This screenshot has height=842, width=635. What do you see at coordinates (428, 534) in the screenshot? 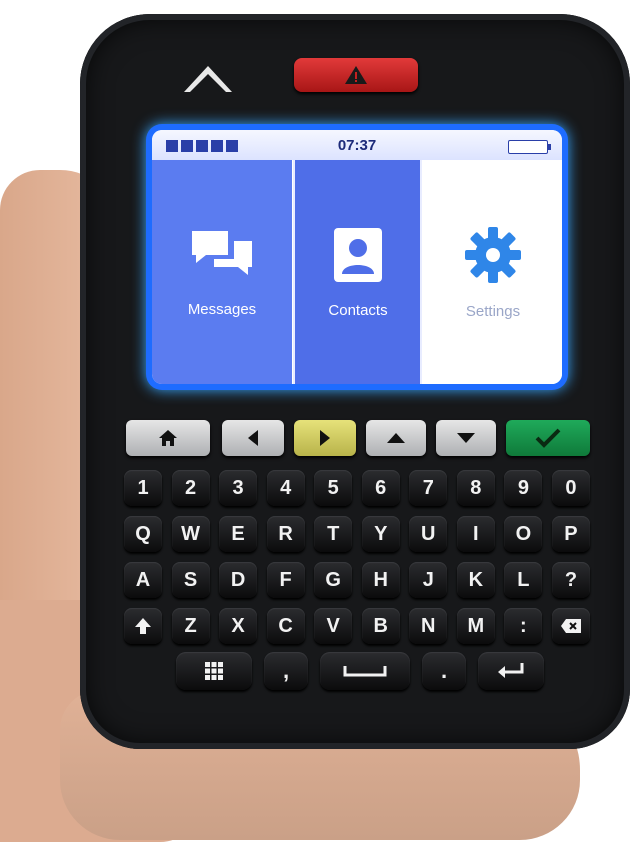
I see `key: U` at bounding box center [428, 534].